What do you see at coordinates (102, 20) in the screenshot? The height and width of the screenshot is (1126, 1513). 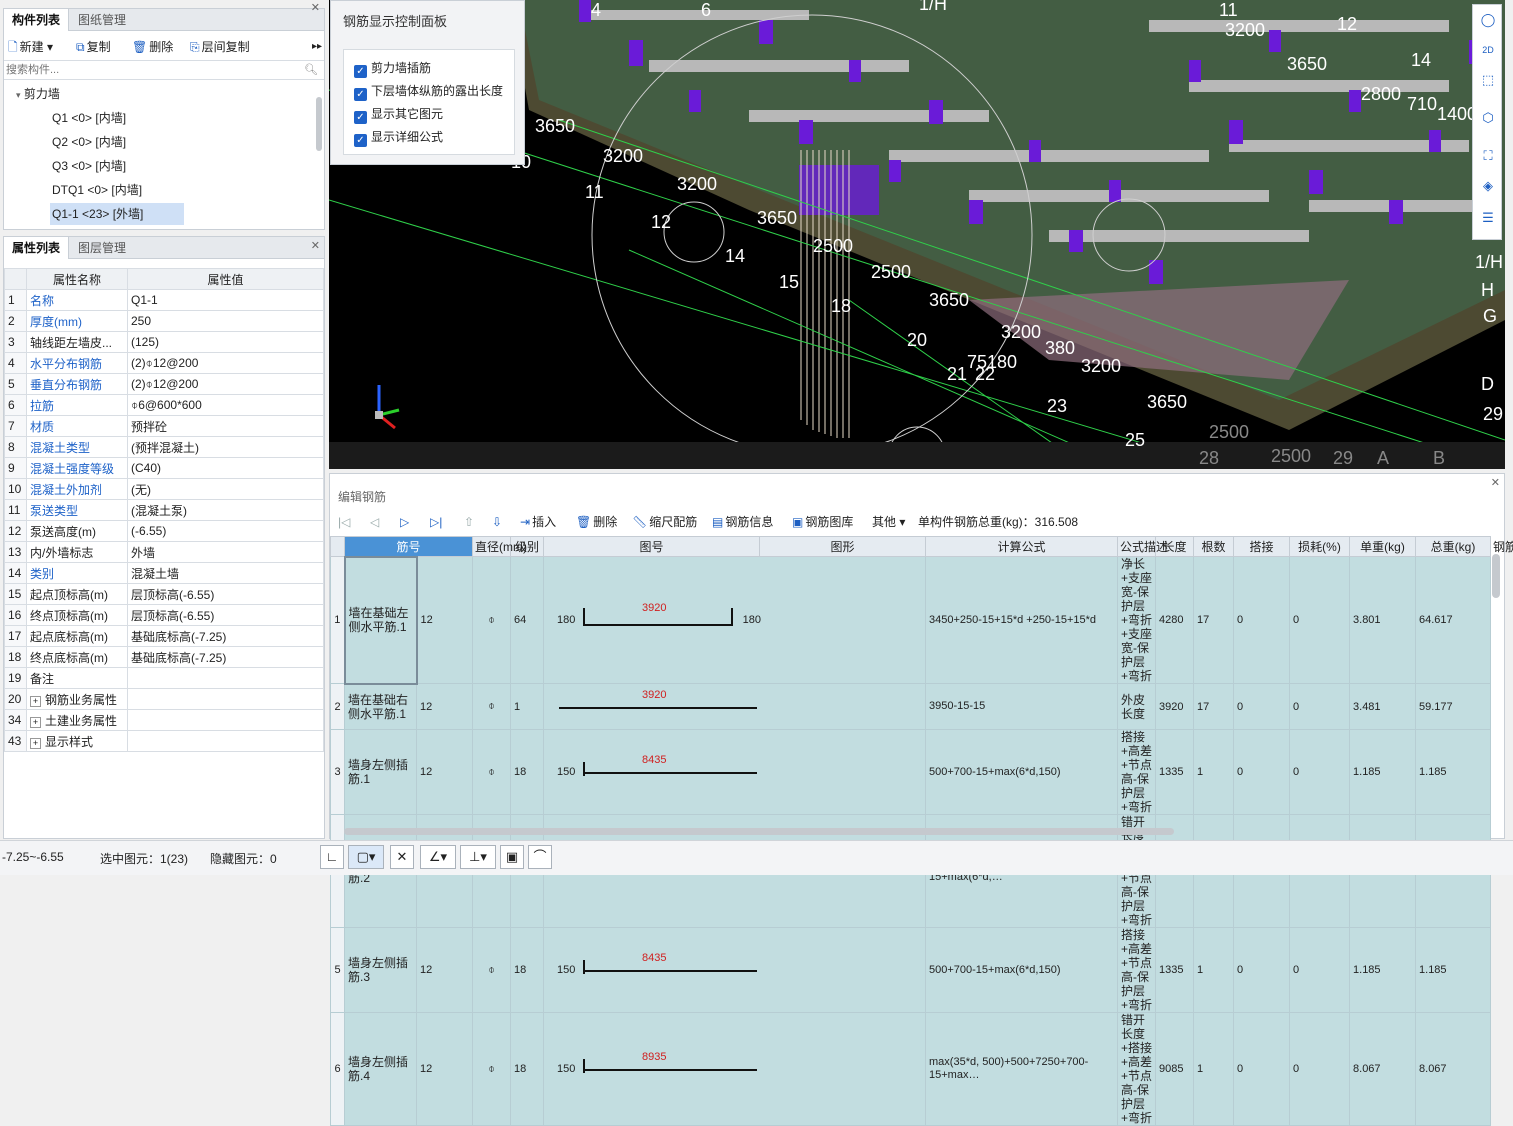 I see `tab-drawing-management: 图纸管理` at bounding box center [102, 20].